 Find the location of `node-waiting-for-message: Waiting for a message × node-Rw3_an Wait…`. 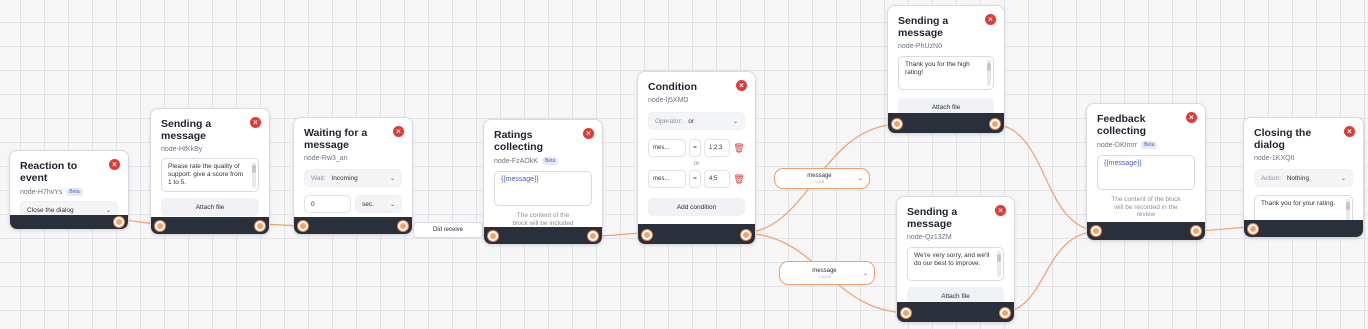

node-waiting-for-message: Waiting for a message × node-Rw3_an Wait… is located at coordinates (353, 176).